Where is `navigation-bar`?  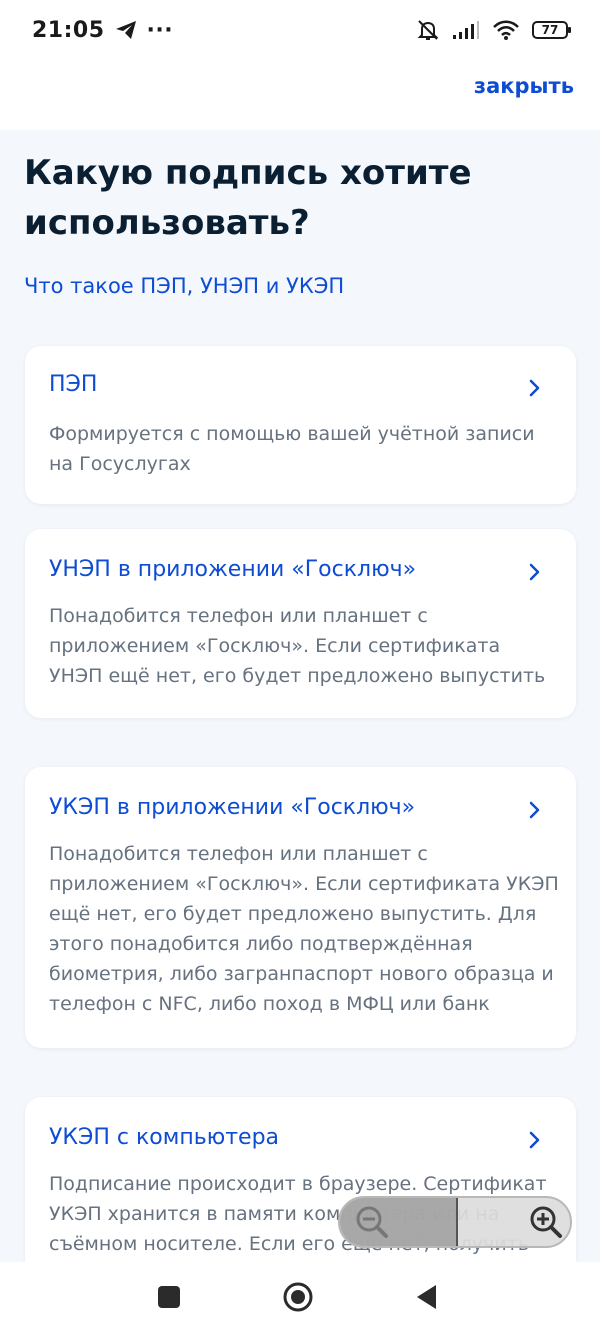
navigation-bar is located at coordinates (300, 1297).